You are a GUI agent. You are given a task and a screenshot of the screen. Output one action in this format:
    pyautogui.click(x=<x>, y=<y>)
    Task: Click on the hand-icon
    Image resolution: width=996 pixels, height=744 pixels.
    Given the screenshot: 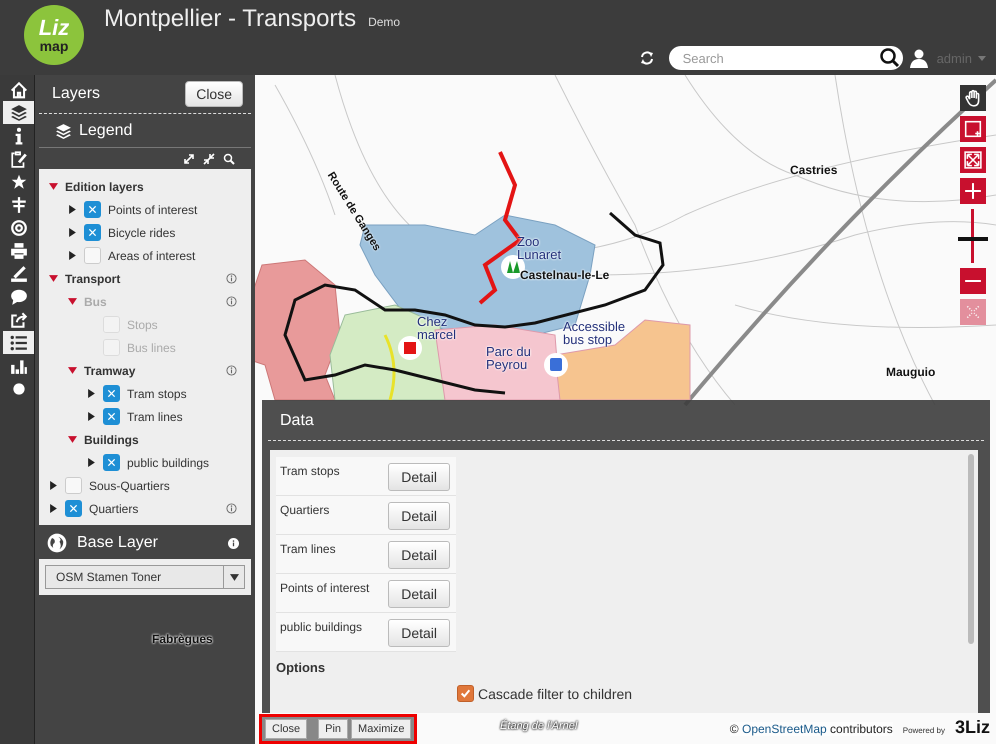 What is the action you would take?
    pyautogui.click(x=973, y=98)
    